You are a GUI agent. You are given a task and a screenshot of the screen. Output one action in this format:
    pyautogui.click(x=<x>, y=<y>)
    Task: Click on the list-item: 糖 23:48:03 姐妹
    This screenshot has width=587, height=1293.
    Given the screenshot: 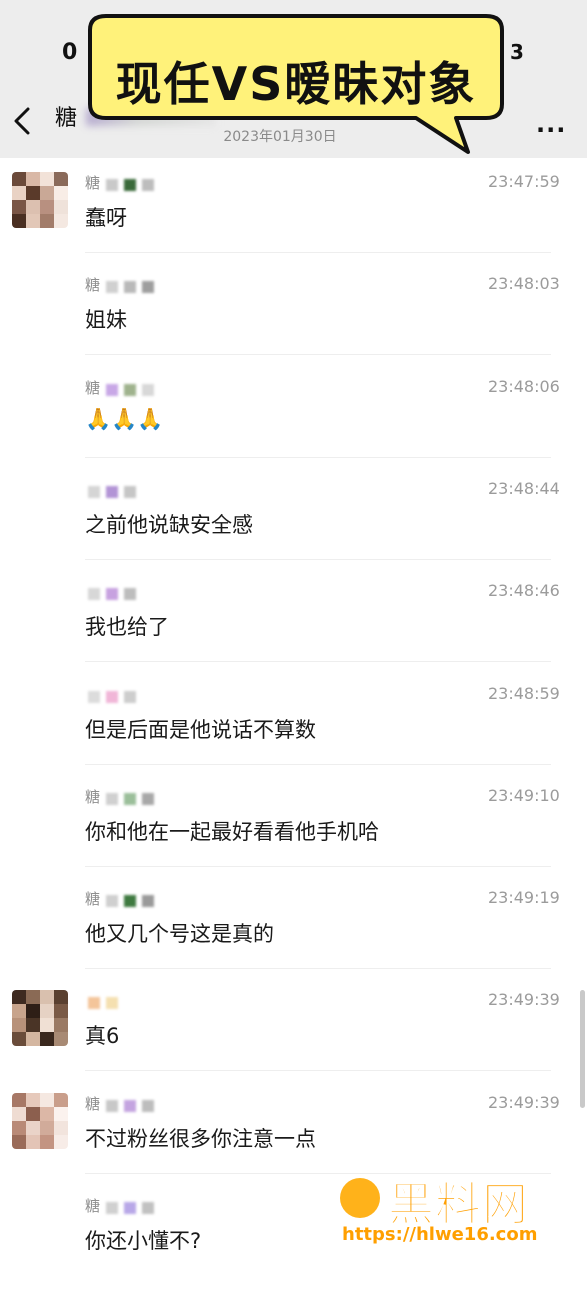 What is the action you would take?
    pyautogui.click(x=293, y=321)
    